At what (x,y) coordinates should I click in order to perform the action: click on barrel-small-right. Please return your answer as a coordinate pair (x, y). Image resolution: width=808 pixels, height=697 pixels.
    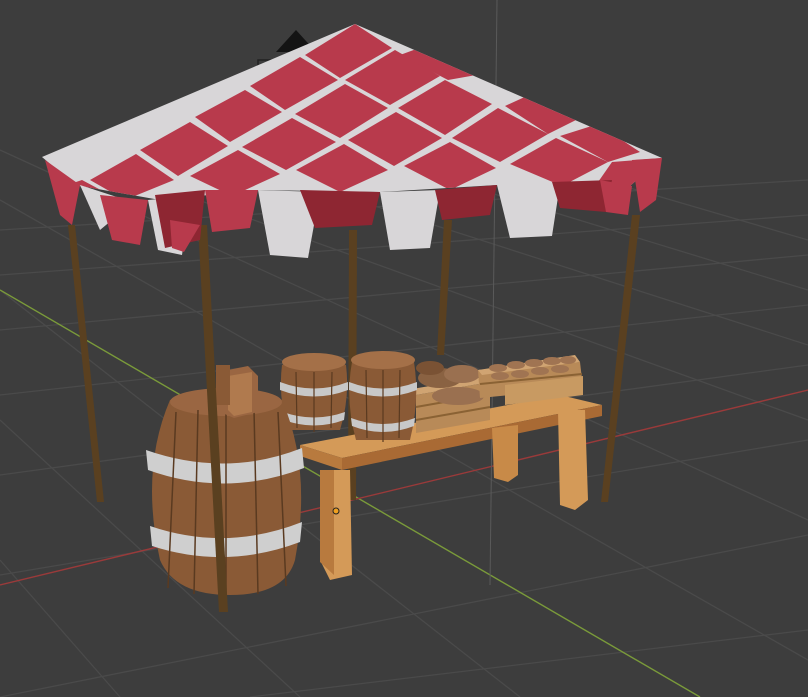
    Looking at the image, I should click on (383, 396).